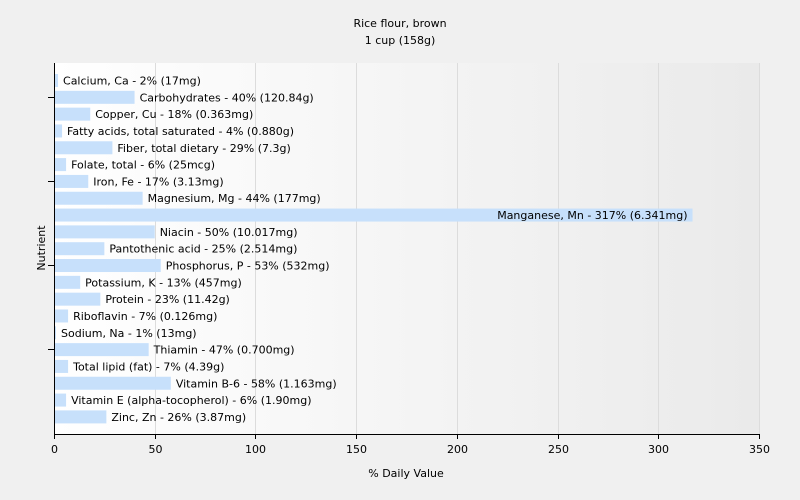 This screenshot has height=500, width=800. What do you see at coordinates (224, 350) in the screenshot?
I see `bar-label: Thiamin - 47% (0.700mg)` at bounding box center [224, 350].